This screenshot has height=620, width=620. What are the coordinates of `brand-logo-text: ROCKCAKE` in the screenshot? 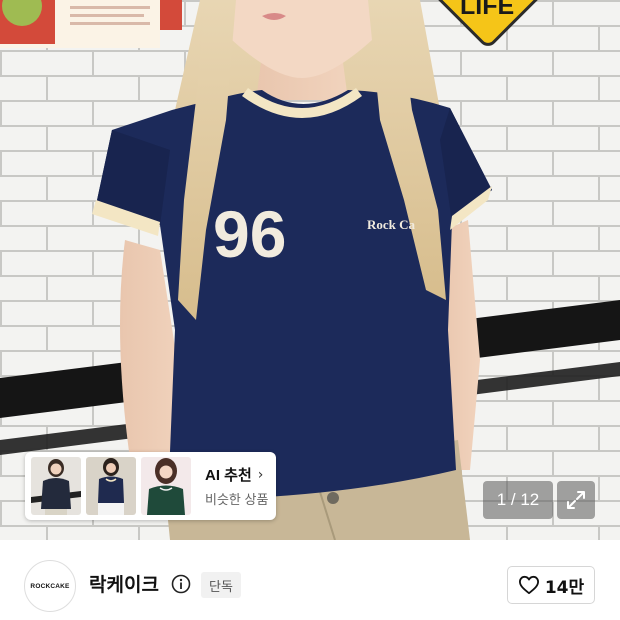 It's located at (50, 586).